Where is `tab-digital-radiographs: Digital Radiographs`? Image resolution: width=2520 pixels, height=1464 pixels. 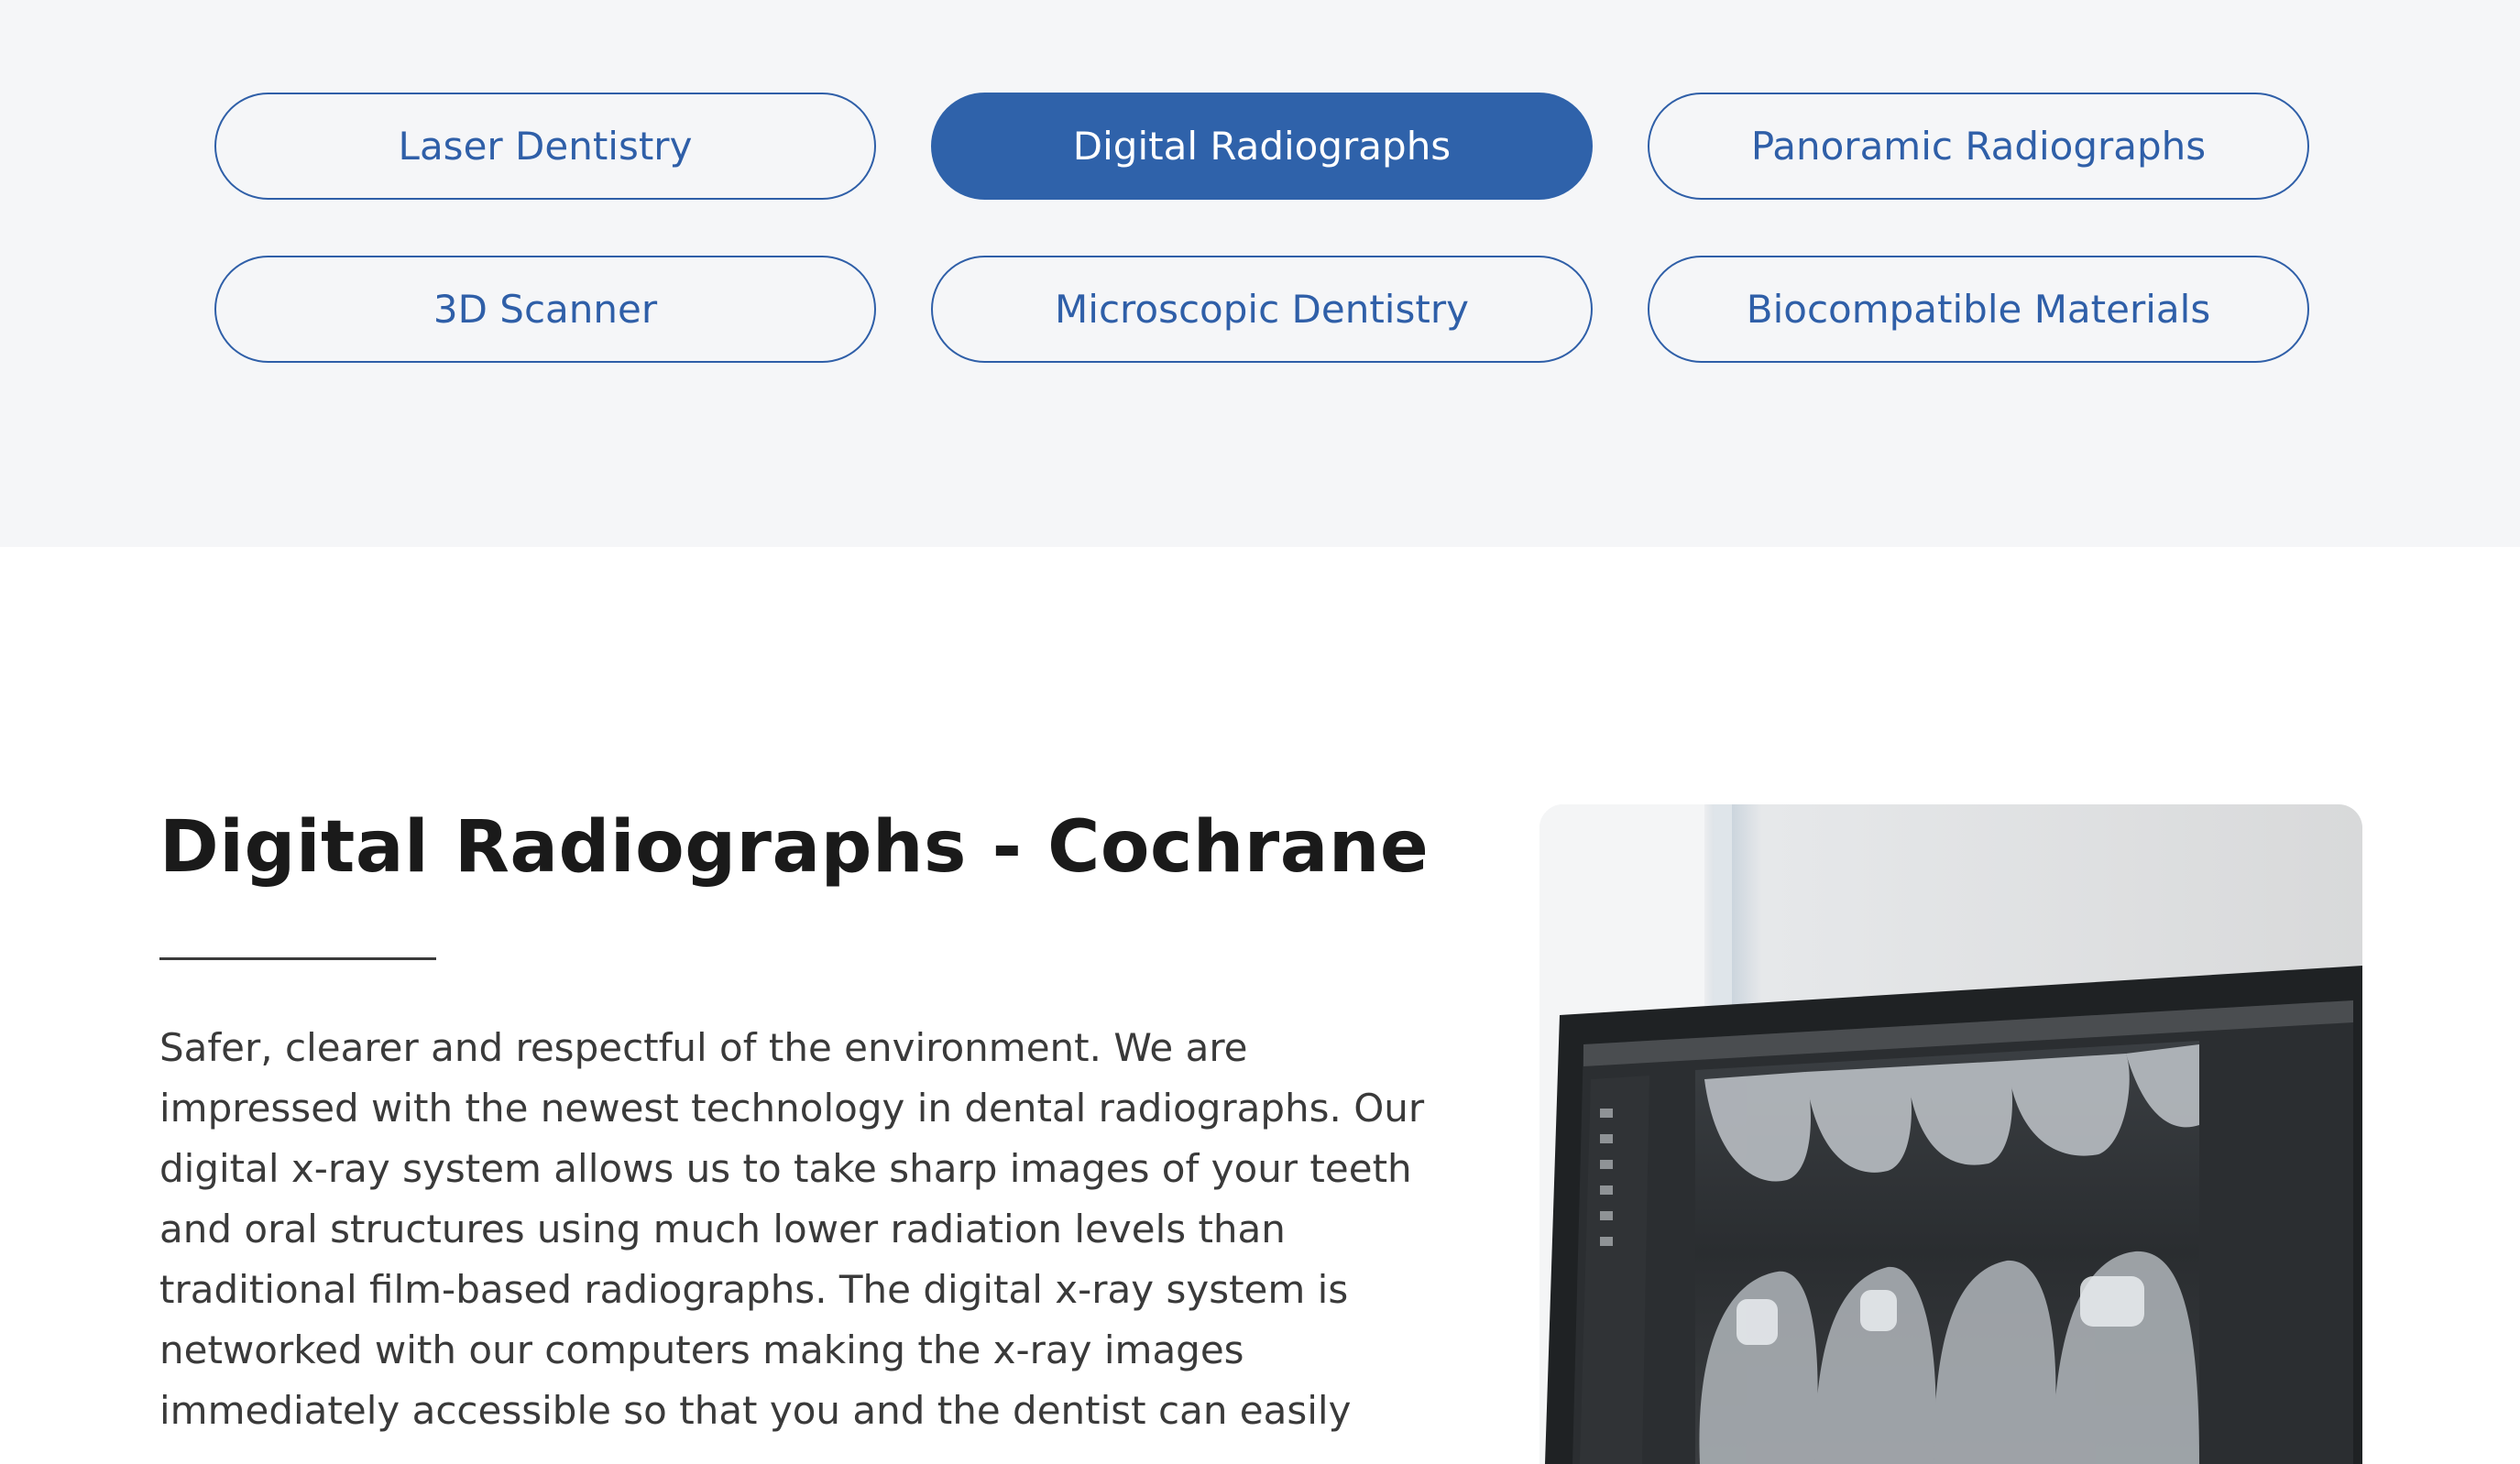
tab-digital-radiographs: Digital Radiographs is located at coordinates (1262, 146).